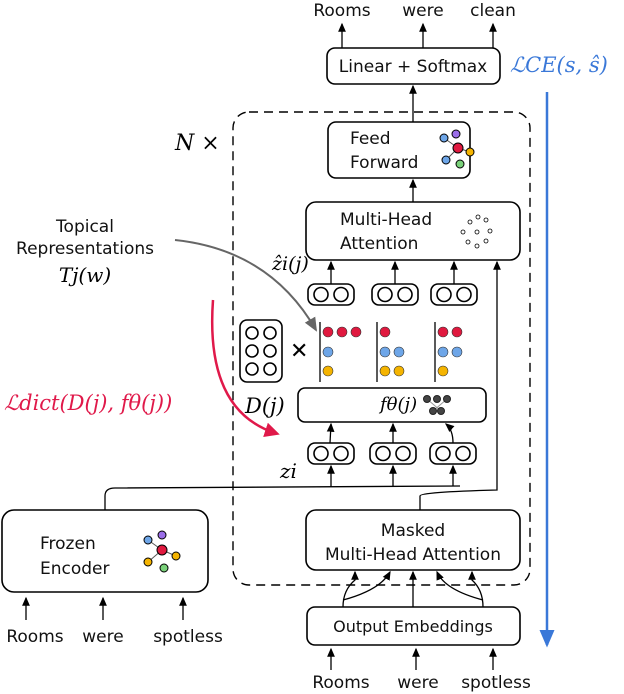  Describe the element at coordinates (340, 683) in the screenshot. I see `decoder-input-word: Rooms` at that location.